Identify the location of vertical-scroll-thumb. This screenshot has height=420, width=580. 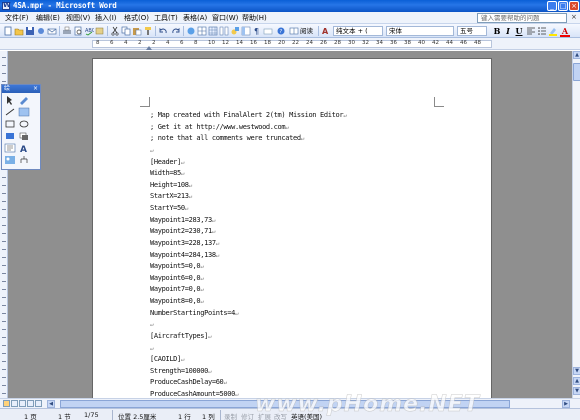
(576, 72).